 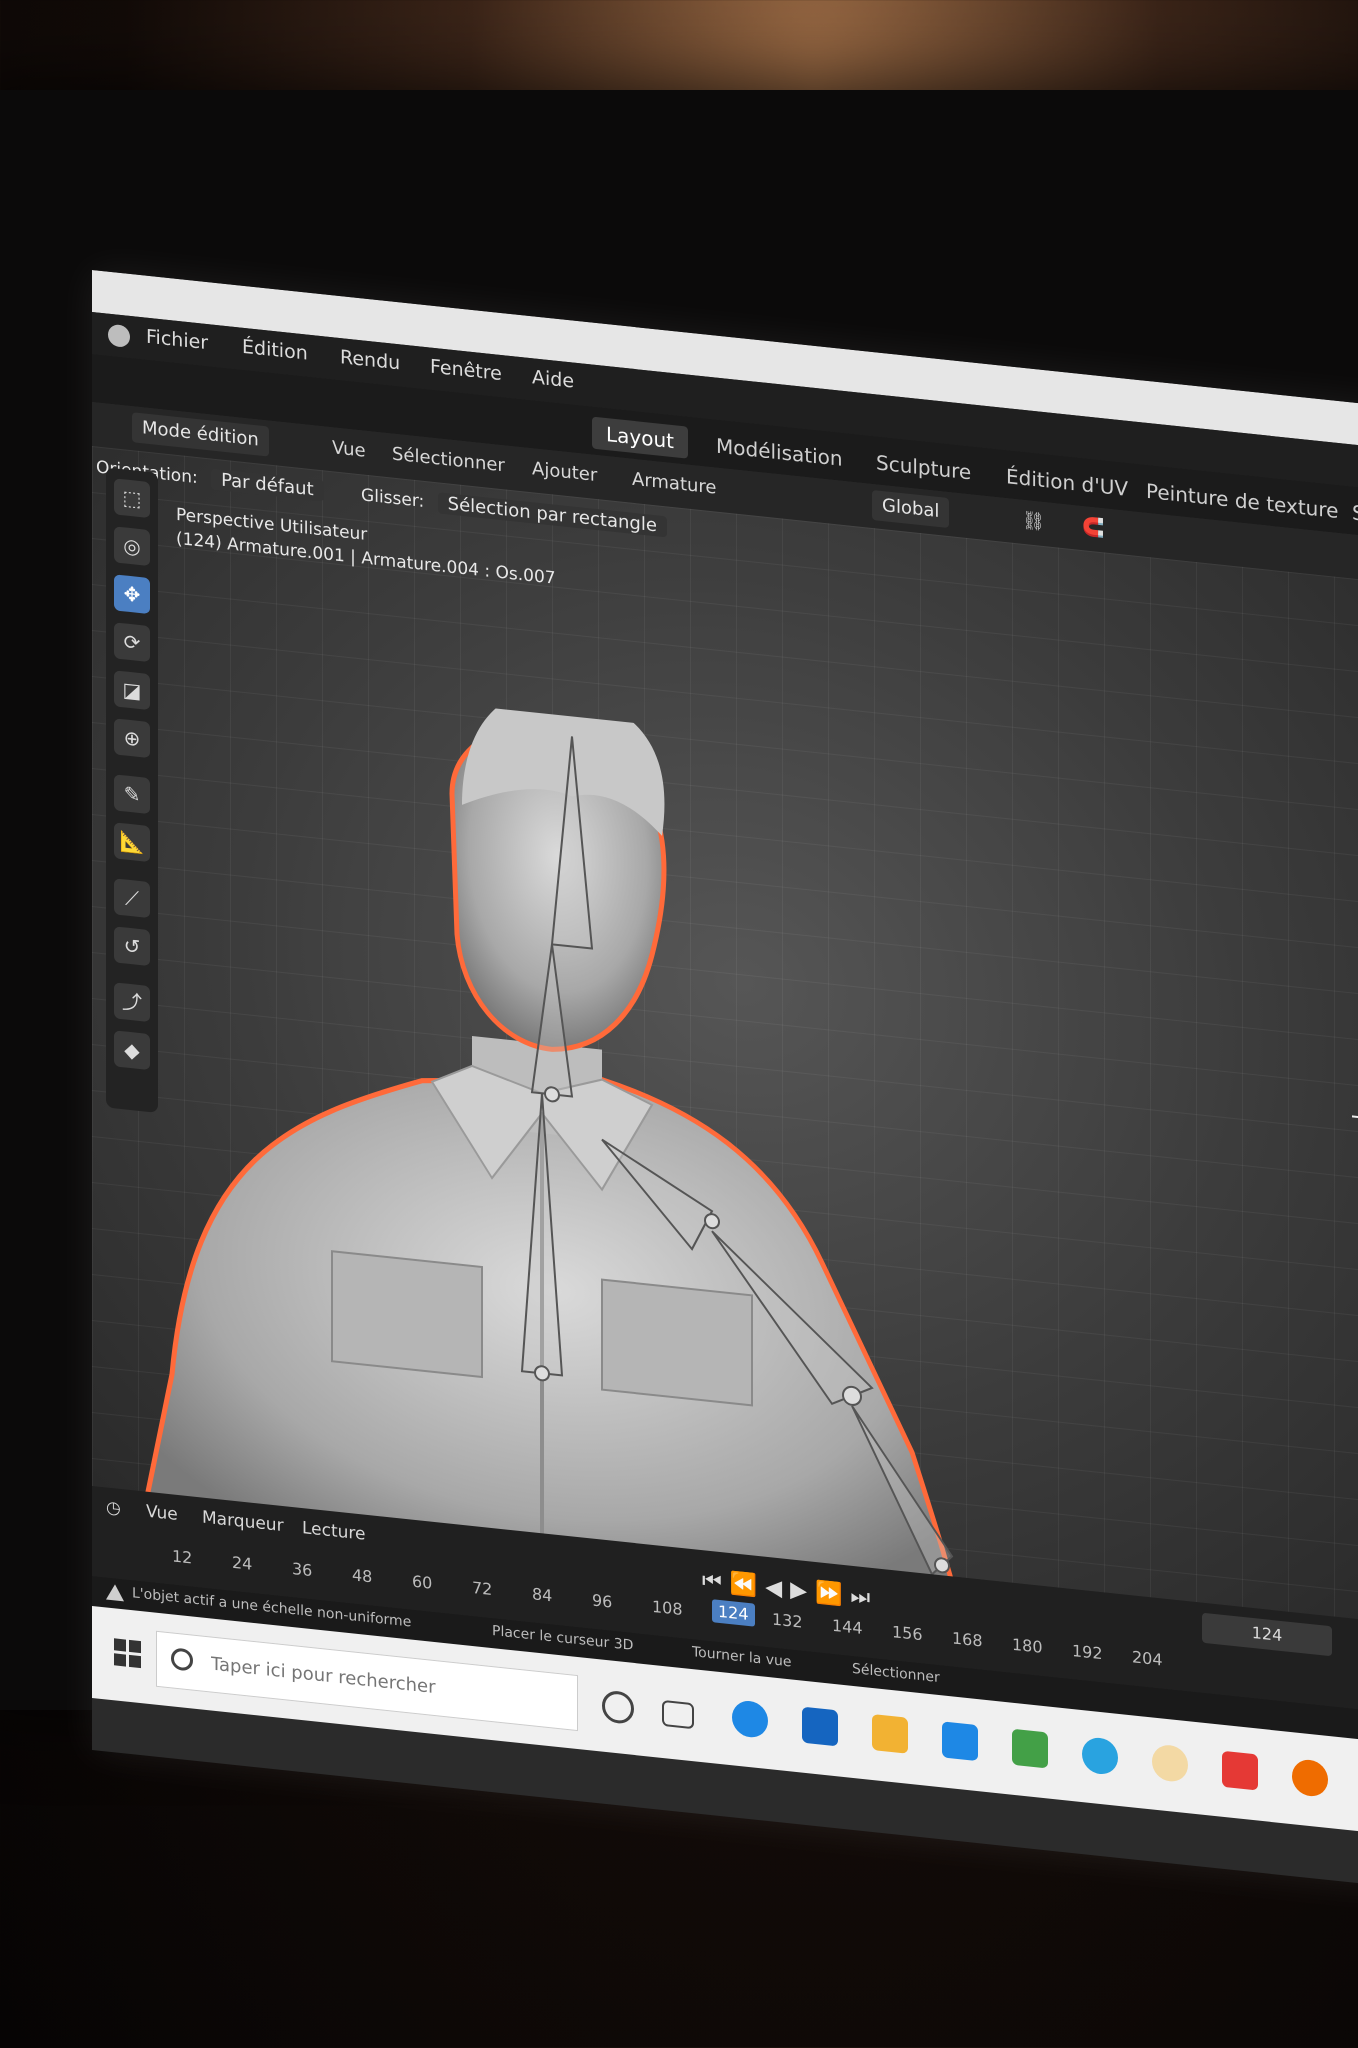 What do you see at coordinates (923, 467) in the screenshot?
I see `tab-sculpture: Sculpture` at bounding box center [923, 467].